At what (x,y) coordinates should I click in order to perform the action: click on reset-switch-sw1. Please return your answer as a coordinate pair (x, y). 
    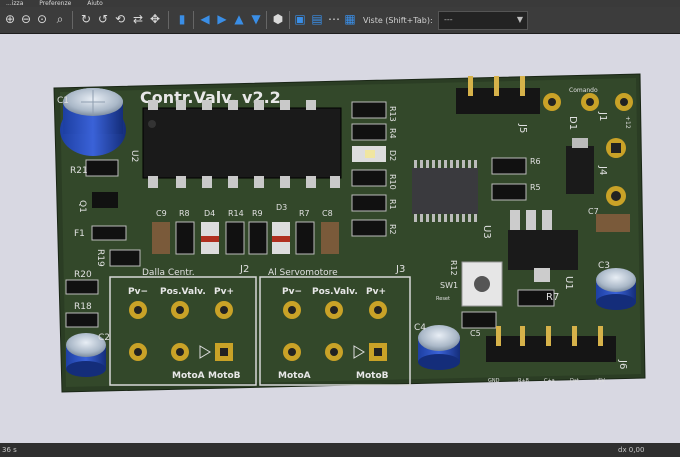
    Looking at the image, I should click on (482, 284).